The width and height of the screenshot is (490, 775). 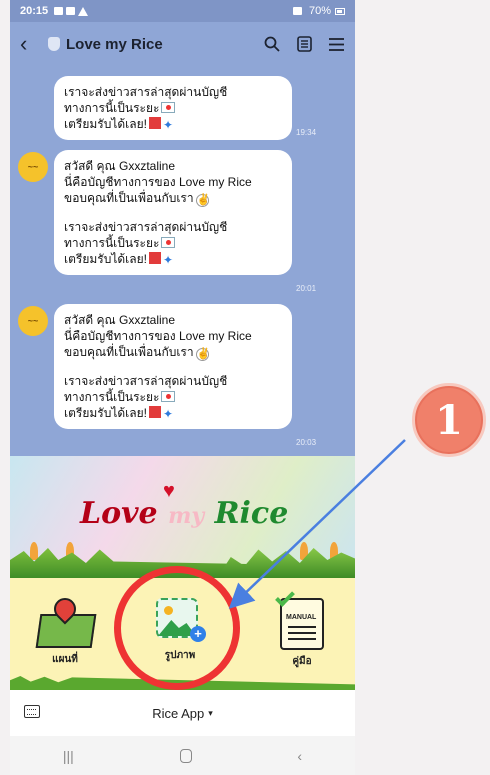 I want to click on highlight-circle, so click(x=177, y=628).